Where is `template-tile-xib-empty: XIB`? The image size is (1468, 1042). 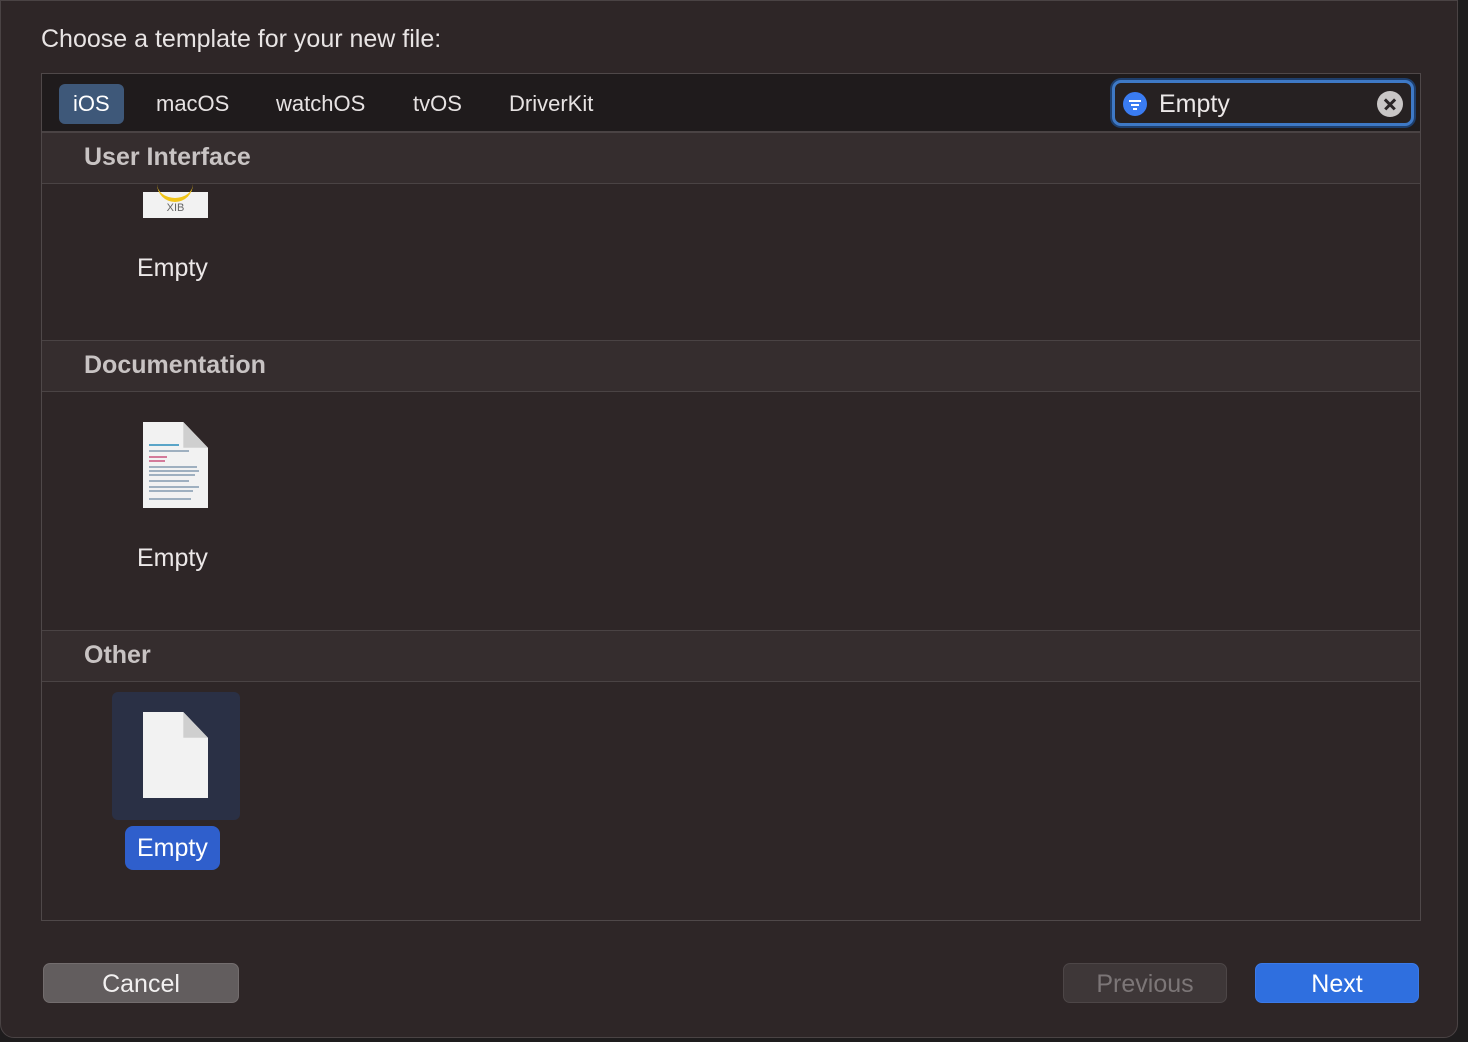 template-tile-xib-empty: XIB is located at coordinates (176, 200).